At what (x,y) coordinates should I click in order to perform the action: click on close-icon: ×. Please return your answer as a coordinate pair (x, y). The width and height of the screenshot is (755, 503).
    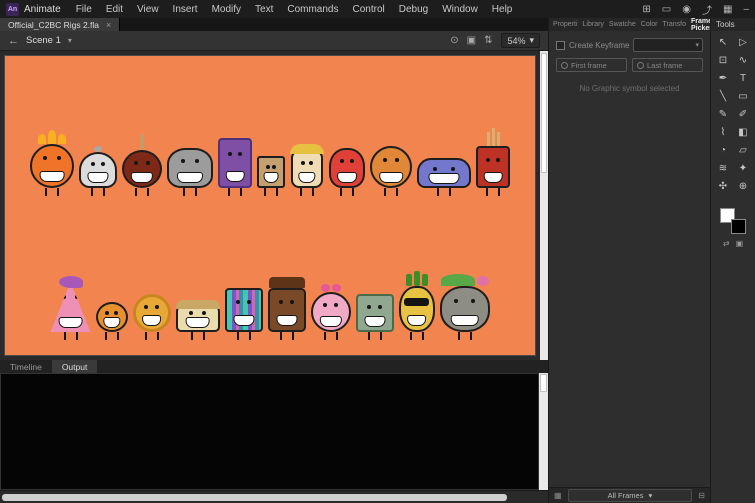
    Looking at the image, I should click on (108, 25).